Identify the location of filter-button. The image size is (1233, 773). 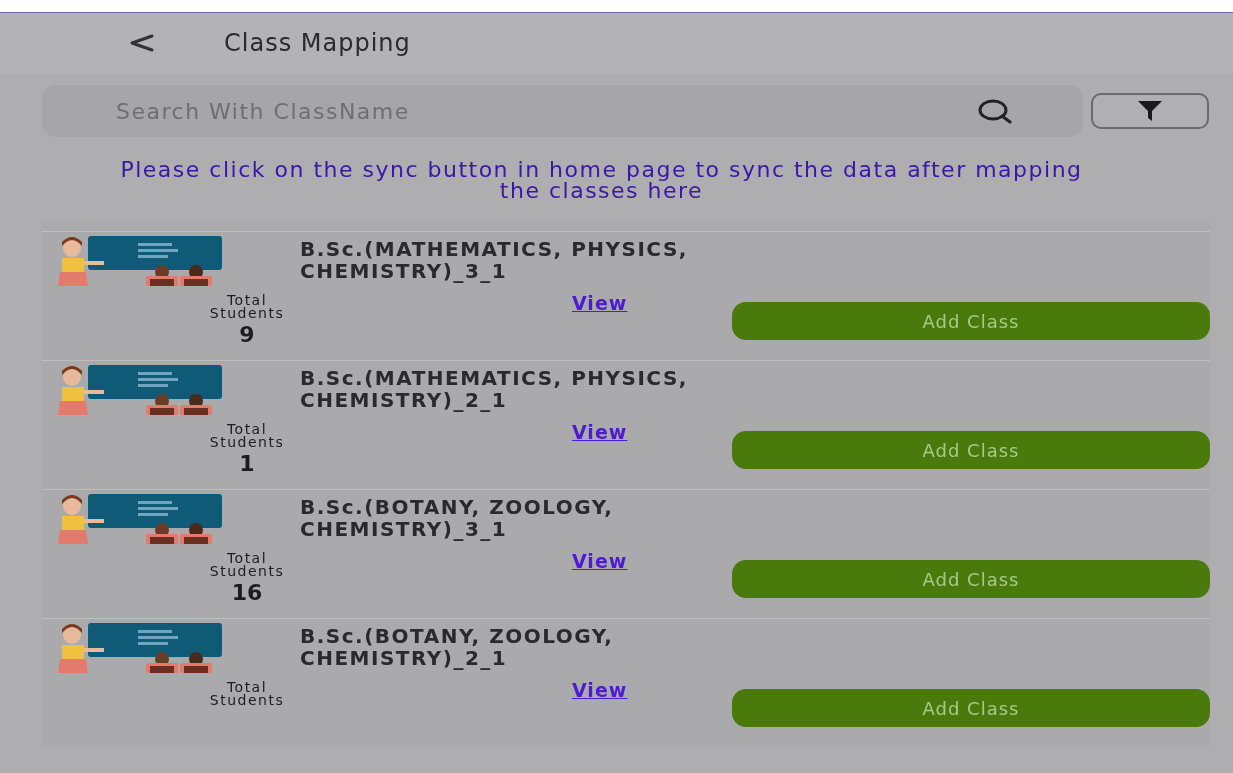
(1150, 111).